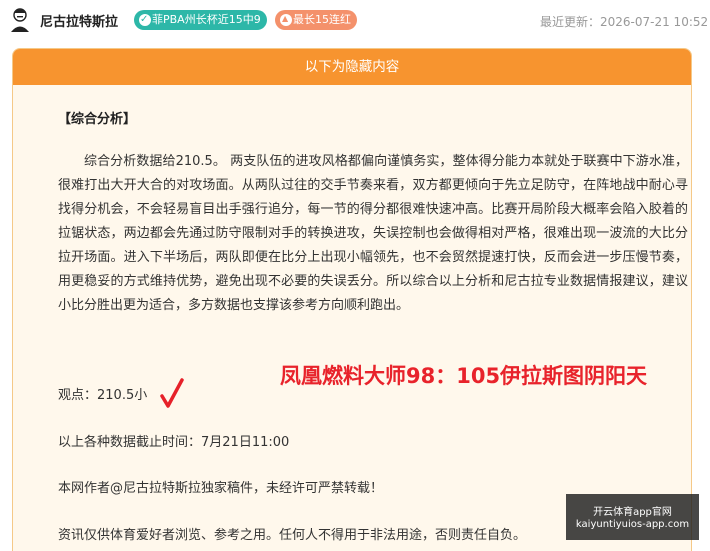  What do you see at coordinates (97, 119) in the screenshot?
I see `section-title: 【综合分析】` at bounding box center [97, 119].